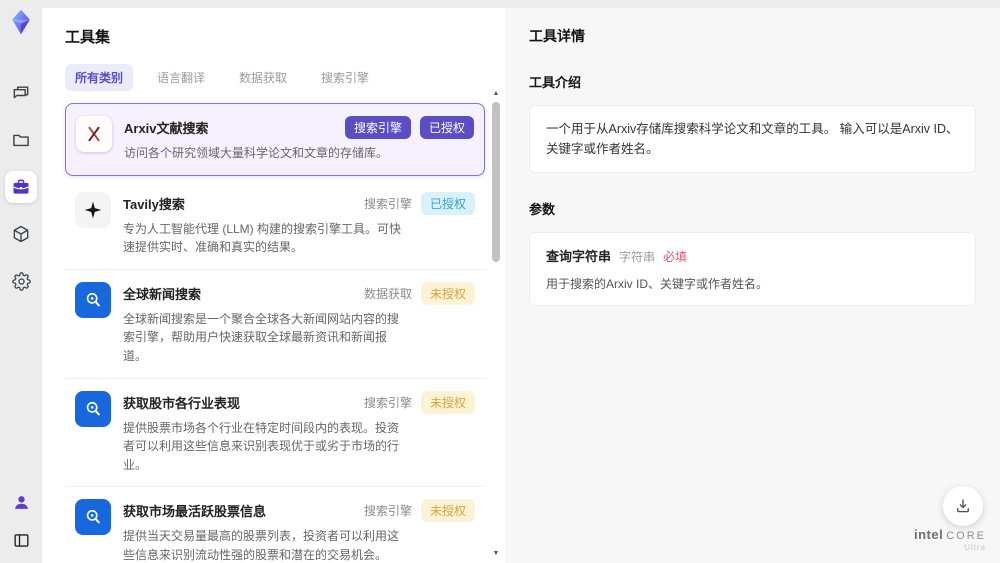 The width and height of the screenshot is (1000, 563). Describe the element at coordinates (256, 153) in the screenshot. I see `tool-description: 访问各个研究领域大量科学论文和文章的存储库。` at that location.